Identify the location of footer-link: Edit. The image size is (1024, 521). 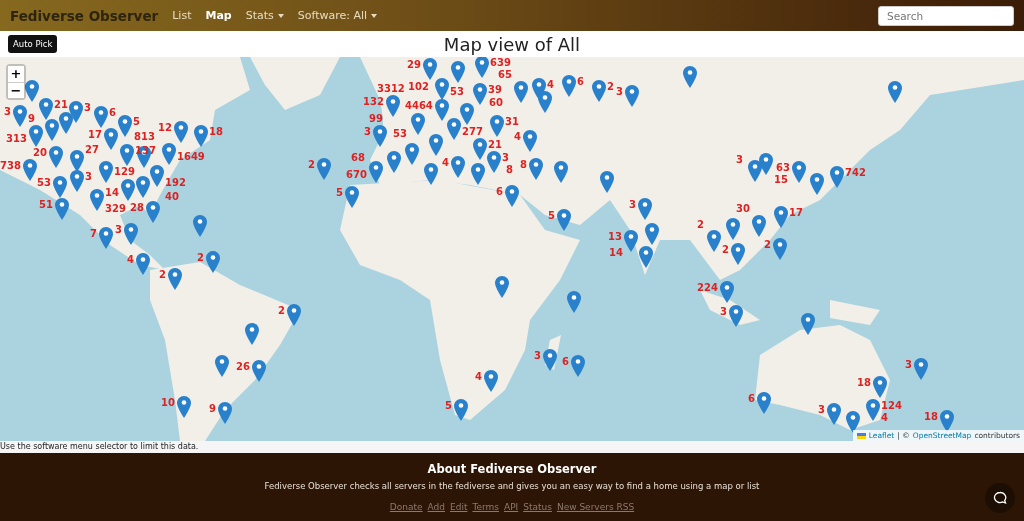
(459, 507).